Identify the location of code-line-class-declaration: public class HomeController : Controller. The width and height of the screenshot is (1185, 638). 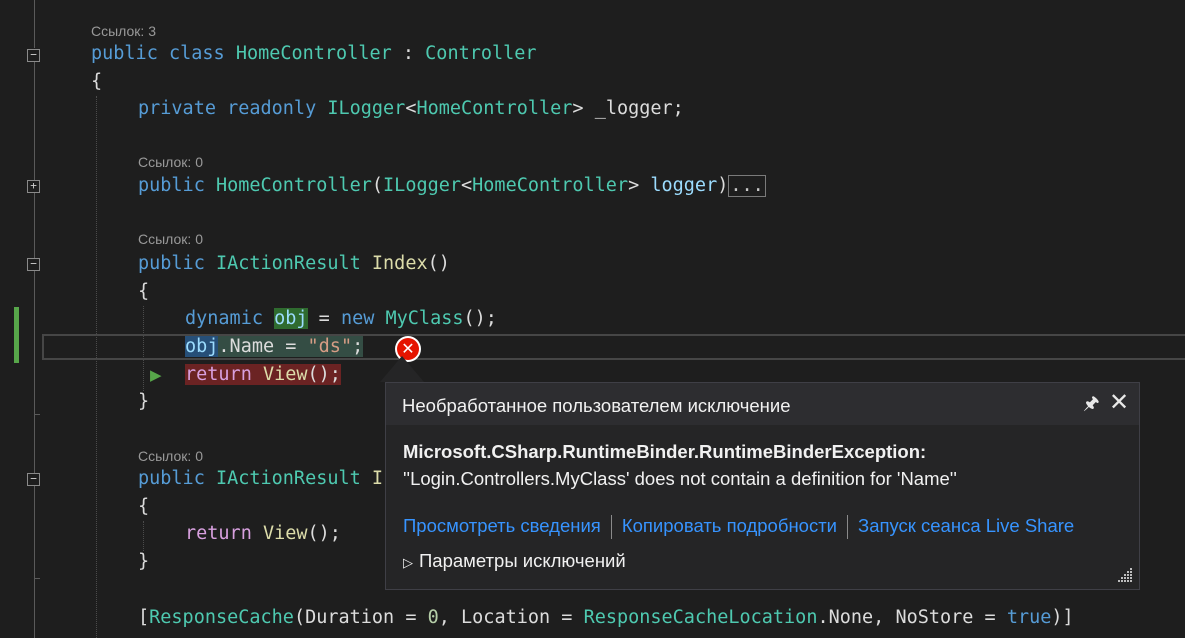
(314, 54).